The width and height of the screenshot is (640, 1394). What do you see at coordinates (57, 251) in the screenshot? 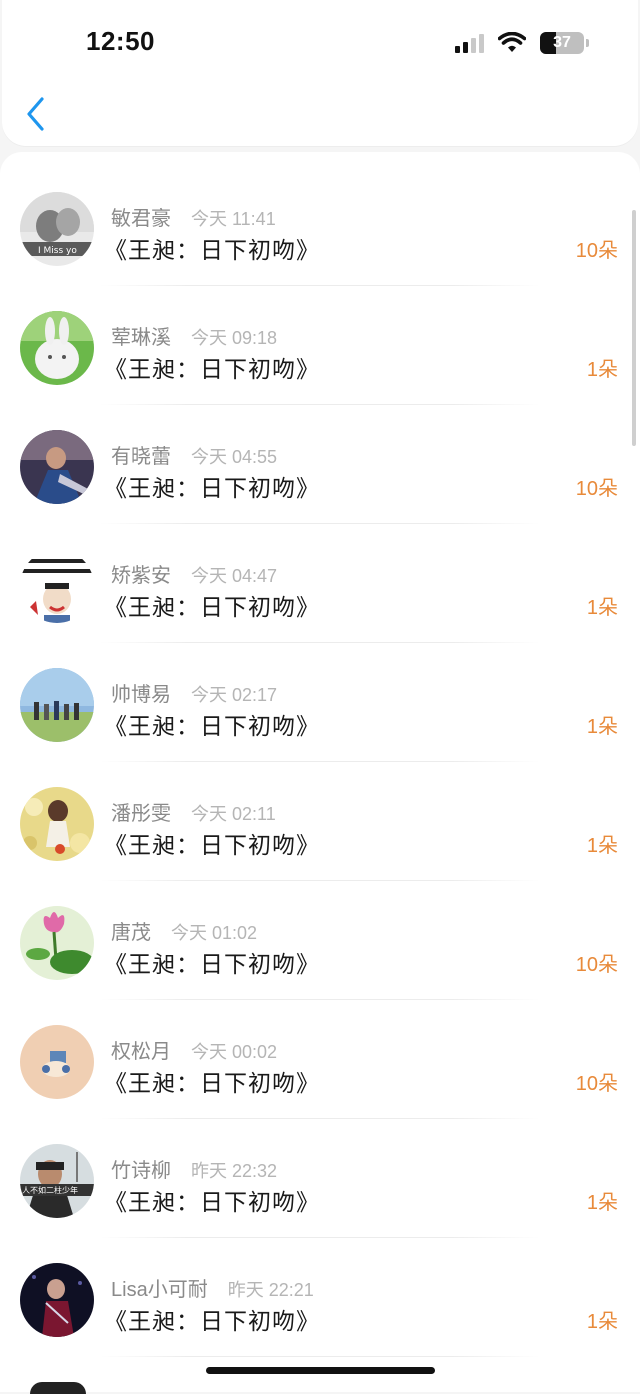
I see `svg-text: I Miss yo` at bounding box center [57, 251].